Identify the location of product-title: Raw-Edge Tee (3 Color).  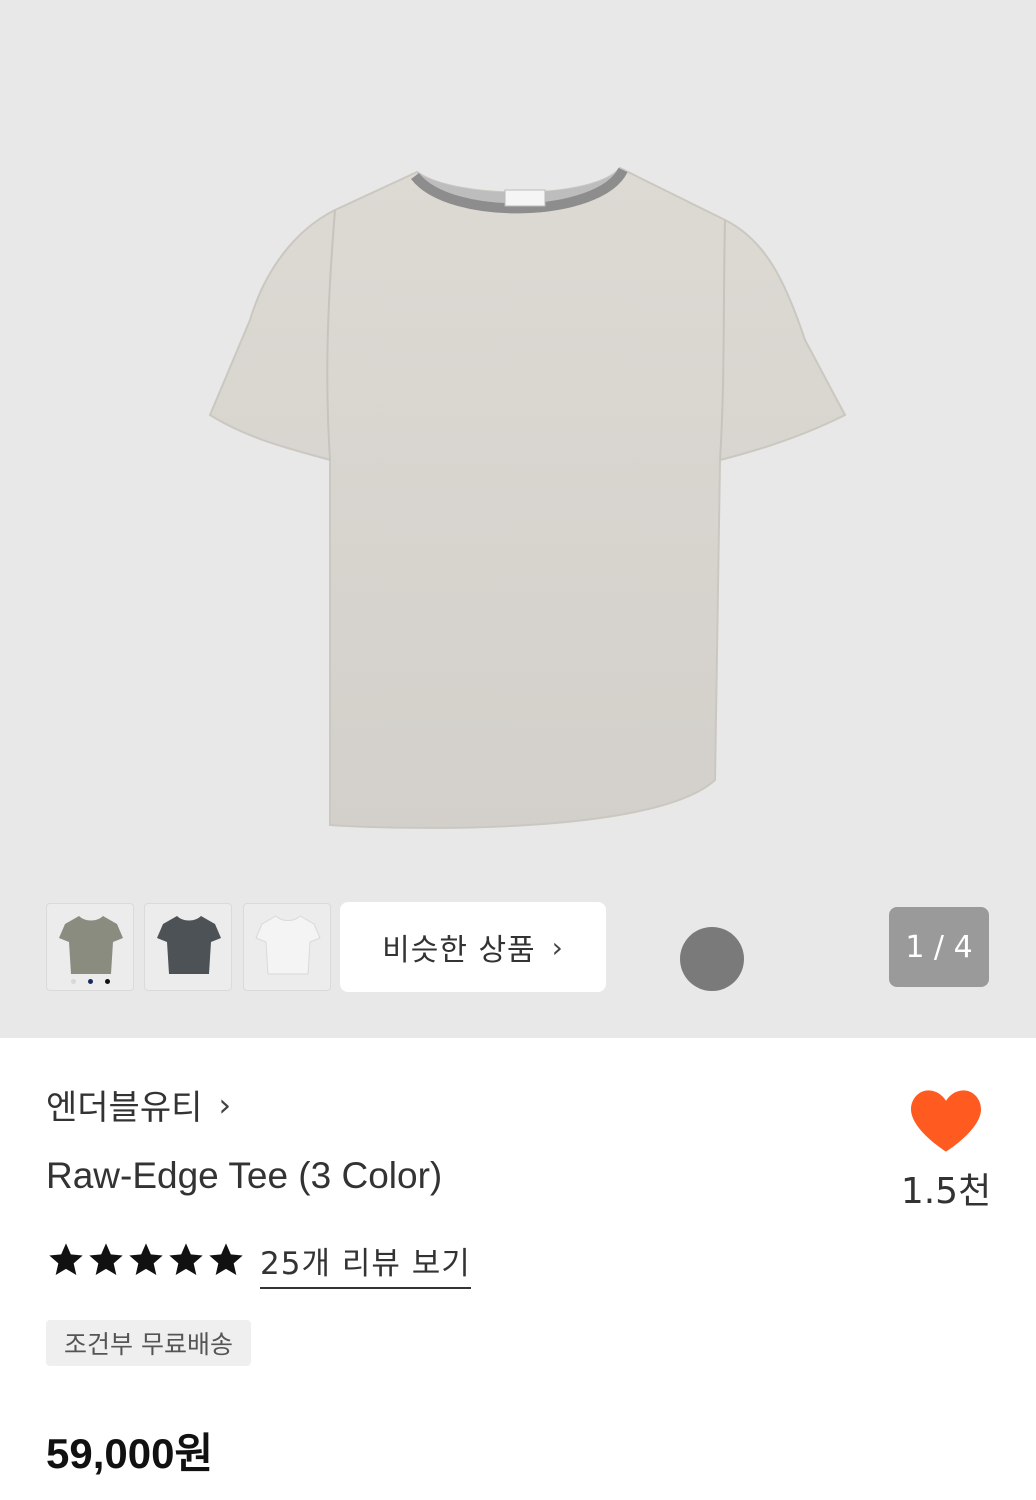
(244, 1175).